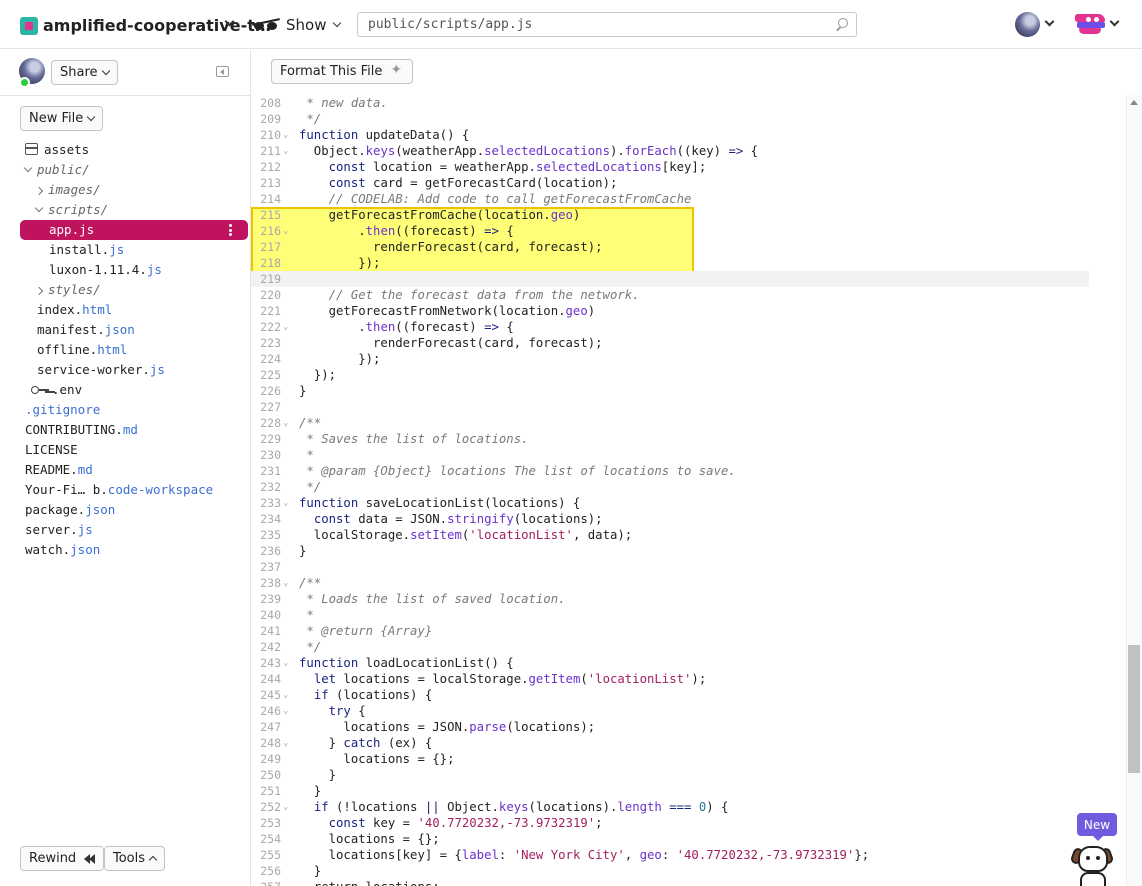 The width and height of the screenshot is (1142, 886). What do you see at coordinates (86, 330) in the screenshot?
I see `file-manifest-json: manifest.json` at bounding box center [86, 330].